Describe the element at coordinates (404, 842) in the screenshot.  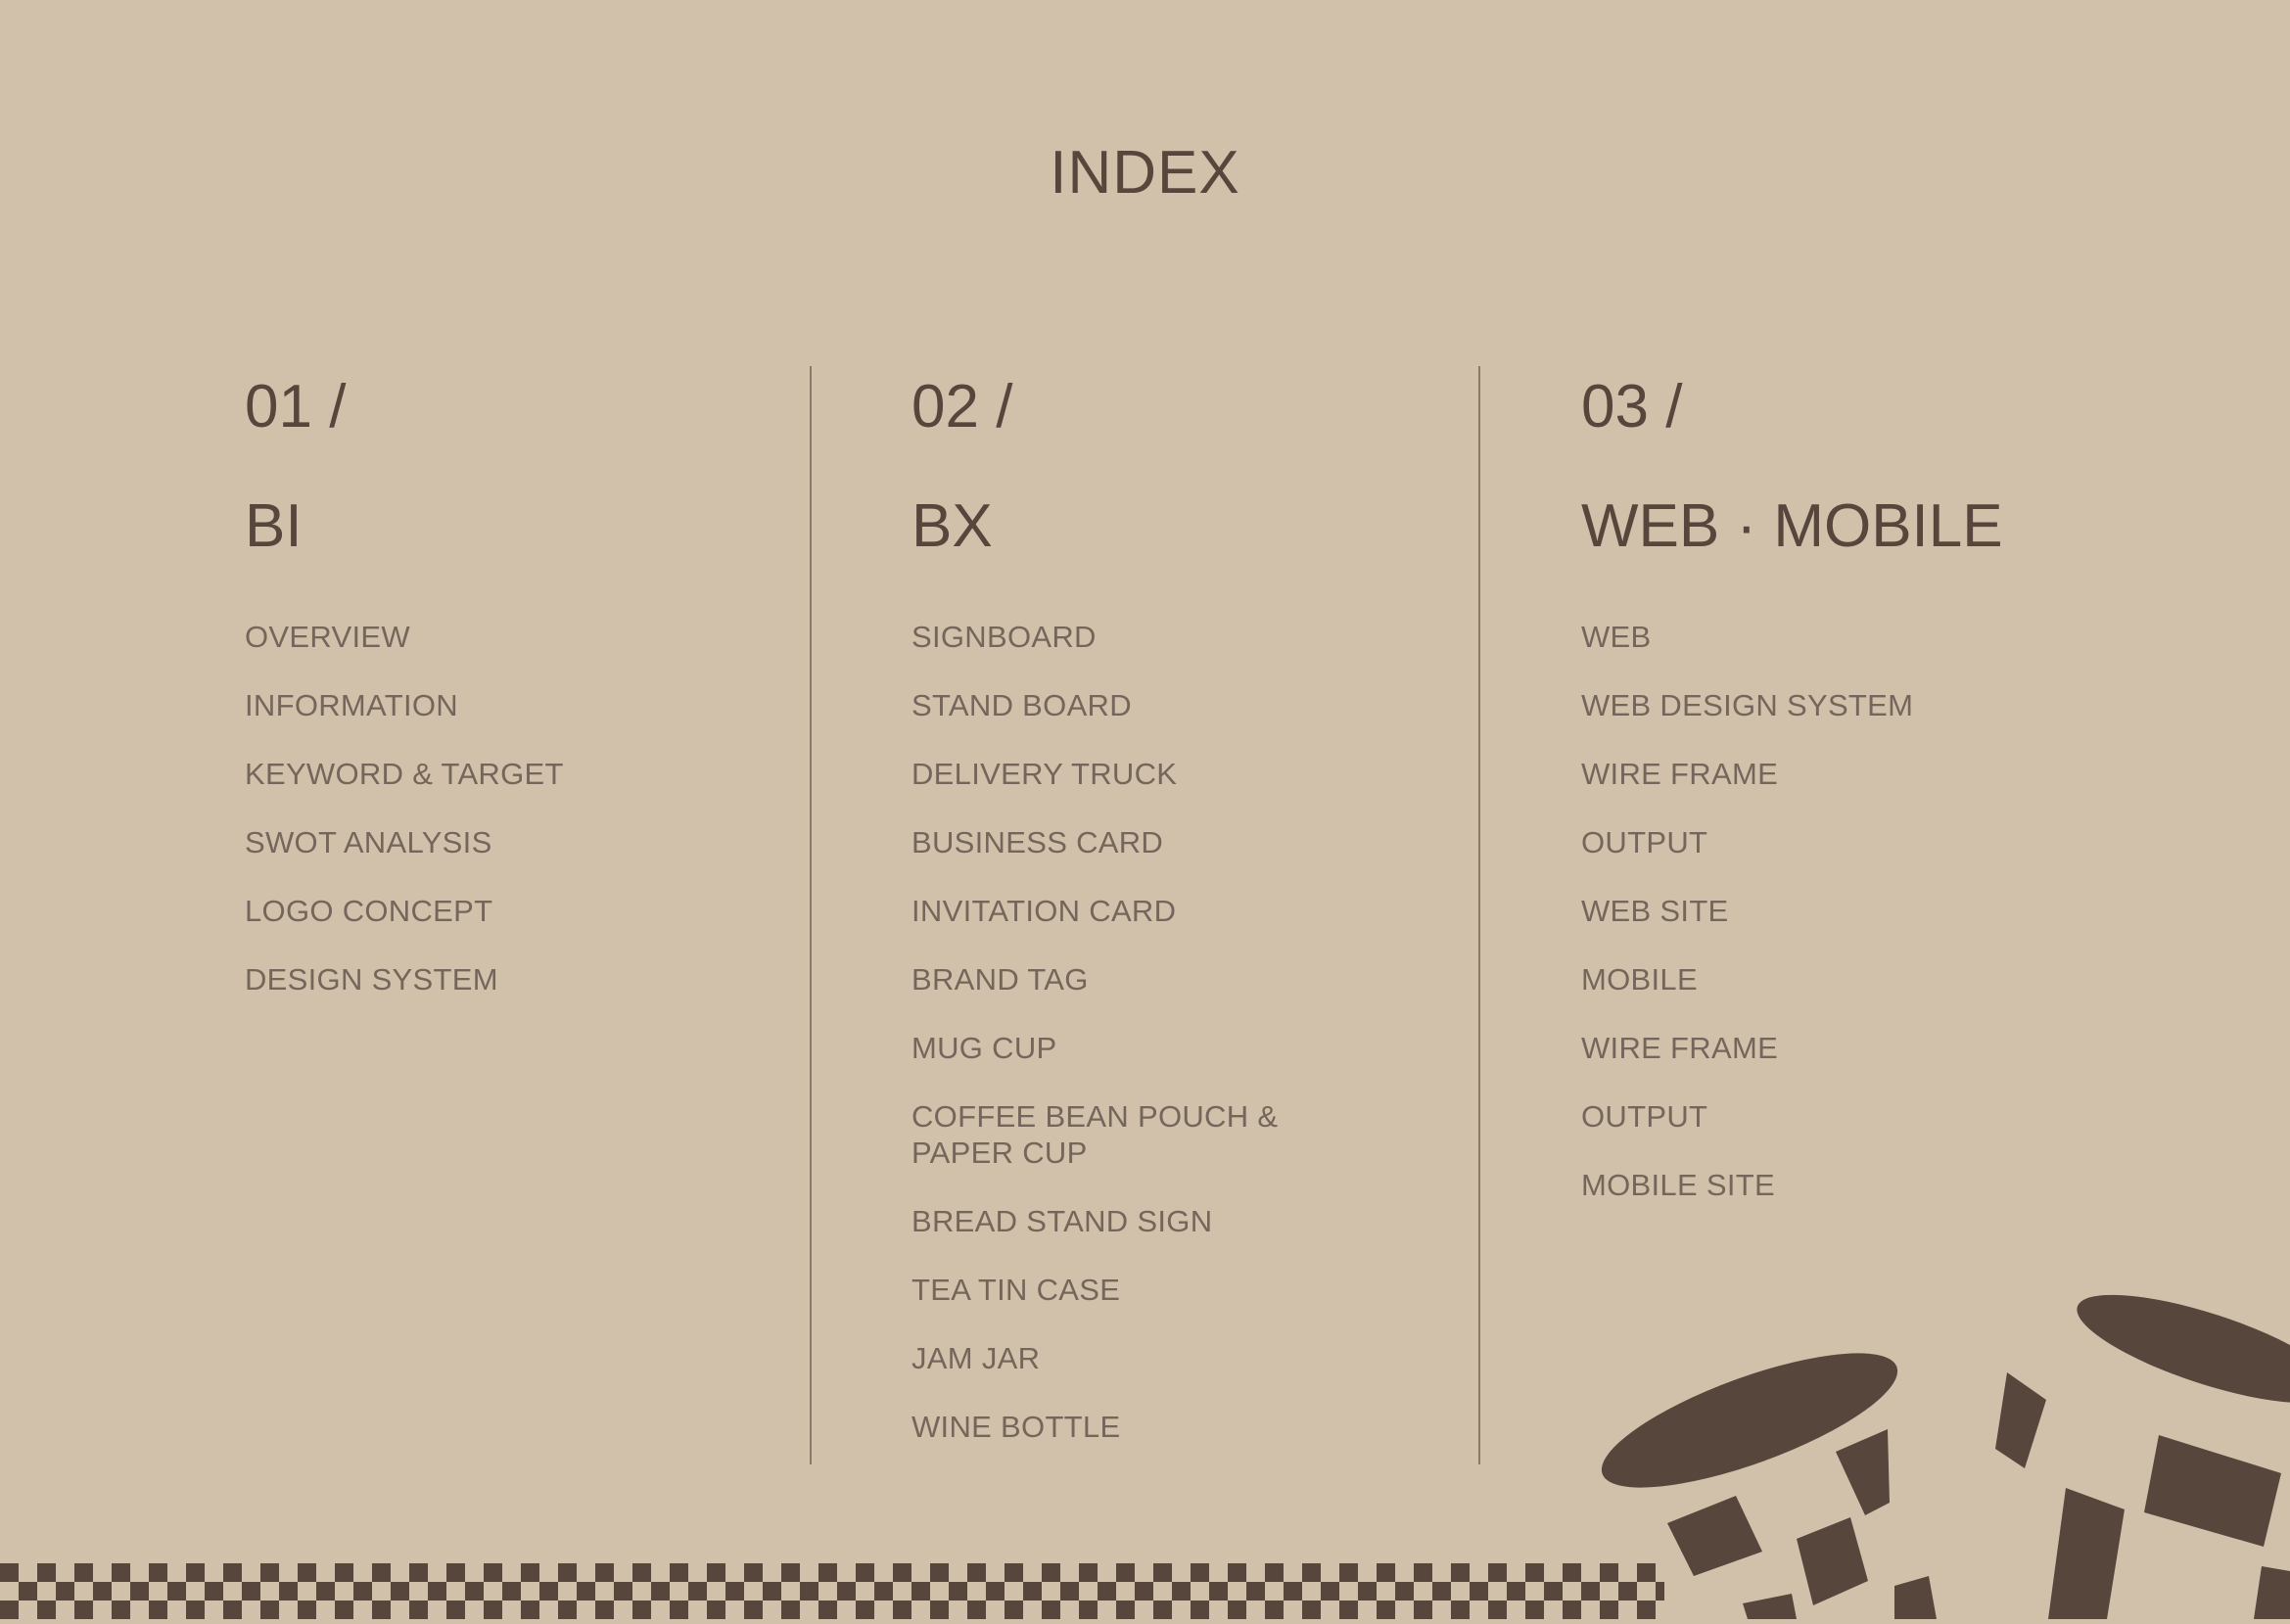
I see `index-item: SWOT ANALYSIS` at that location.